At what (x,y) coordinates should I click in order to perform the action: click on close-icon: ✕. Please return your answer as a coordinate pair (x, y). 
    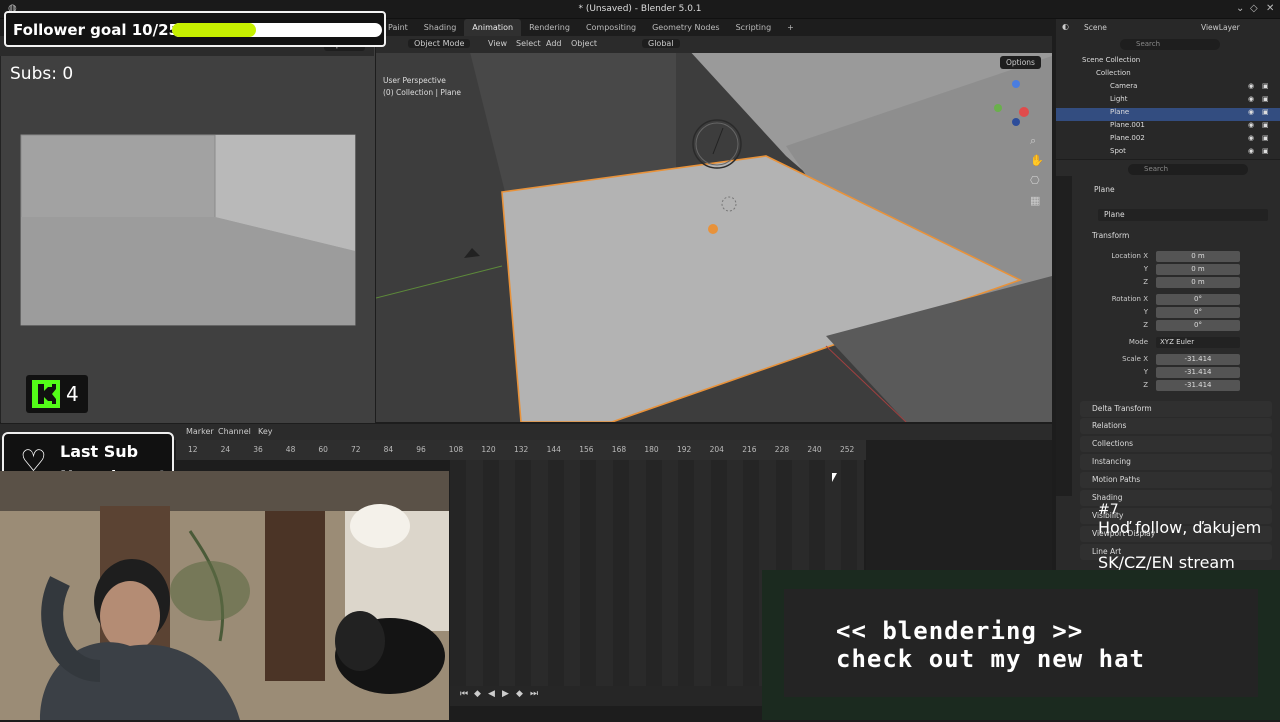
    Looking at the image, I should click on (1270, 8).